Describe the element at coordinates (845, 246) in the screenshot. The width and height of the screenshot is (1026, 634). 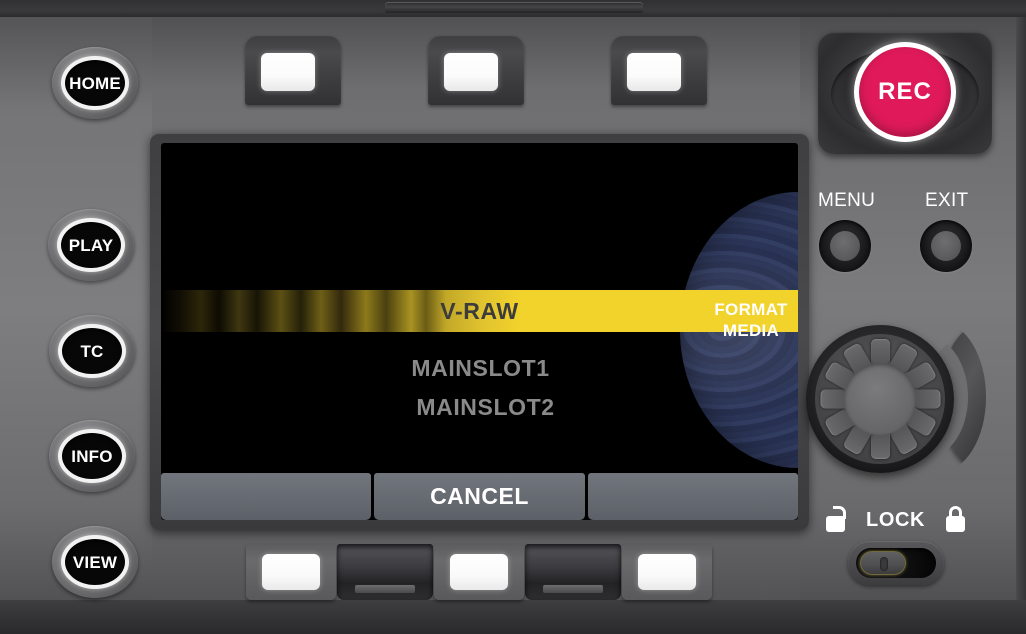
I see `menu-knob` at that location.